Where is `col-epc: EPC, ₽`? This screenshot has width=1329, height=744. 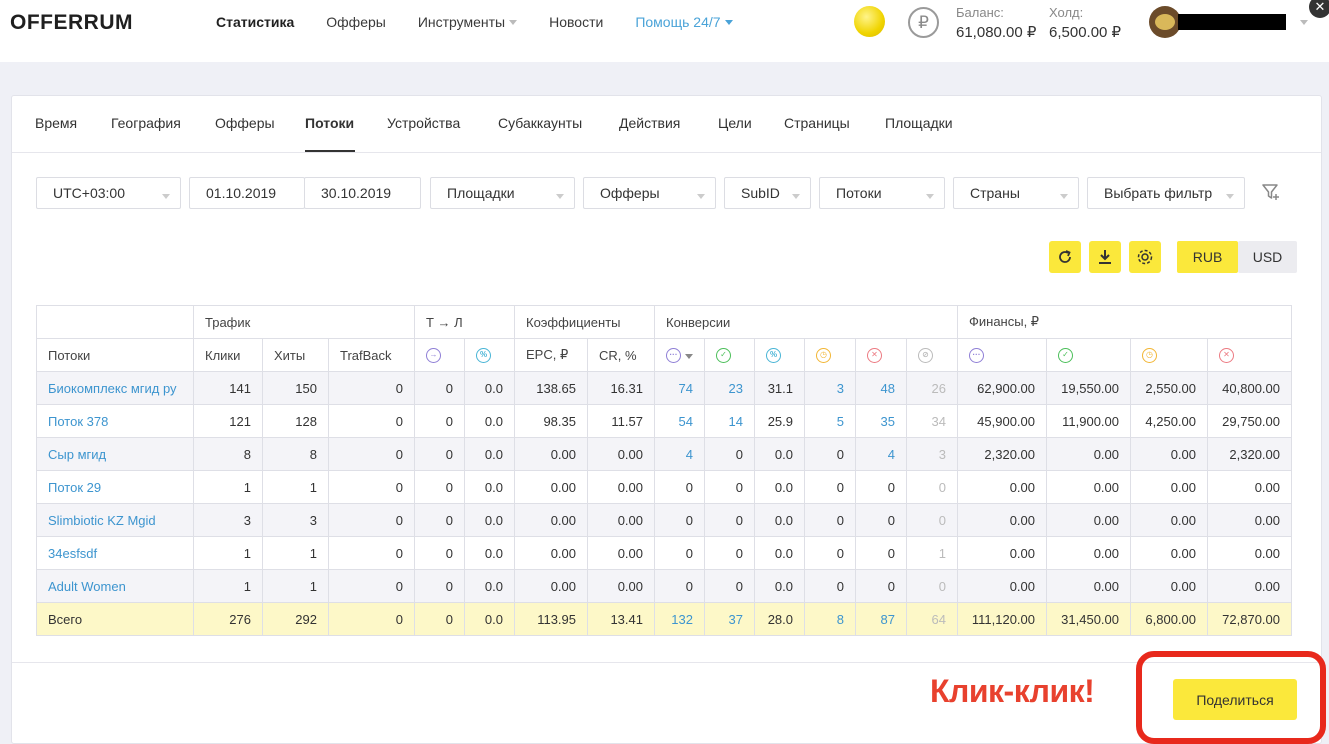 col-epc: EPC, ₽ is located at coordinates (551, 355).